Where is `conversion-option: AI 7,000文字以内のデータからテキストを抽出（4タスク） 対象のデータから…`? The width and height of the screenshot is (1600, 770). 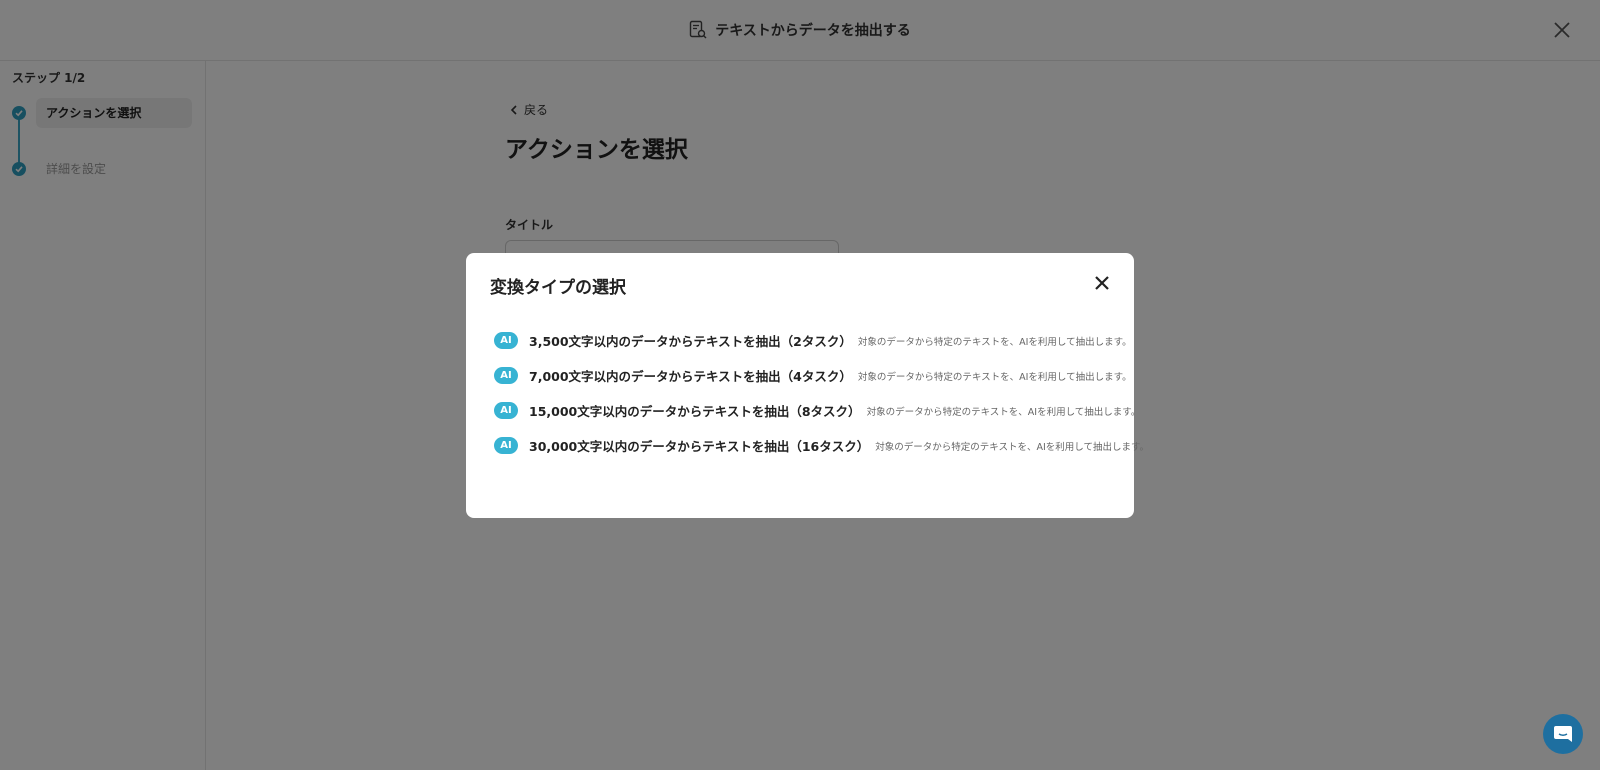 conversion-option: AI 7,000文字以内のデータからテキストを抽出（4タスク） 対象のデータから… is located at coordinates (813, 375).